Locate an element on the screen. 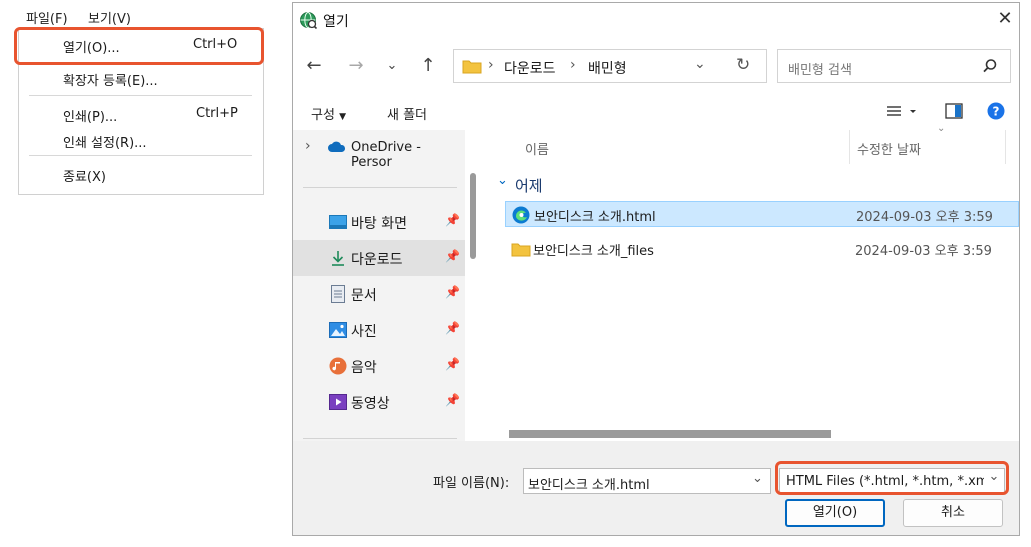 The height and width of the screenshot is (547, 1031). nav-label-downloads: 다운로드 is located at coordinates (377, 260).